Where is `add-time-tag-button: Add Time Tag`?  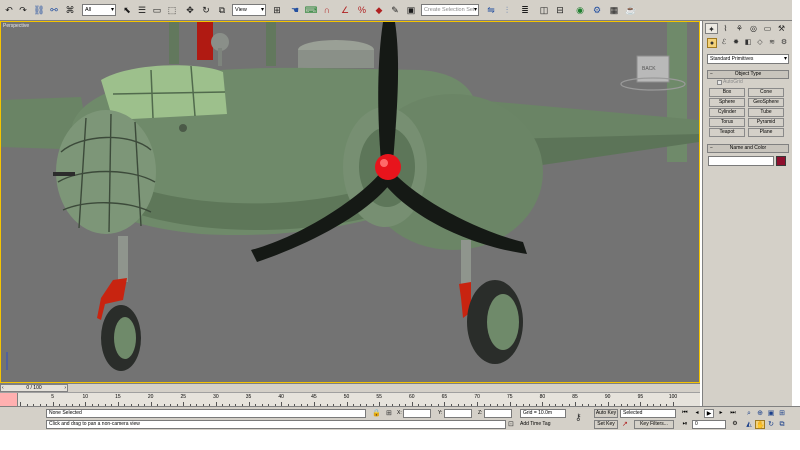 add-time-tag-button: Add Time Tag is located at coordinates (535, 424).